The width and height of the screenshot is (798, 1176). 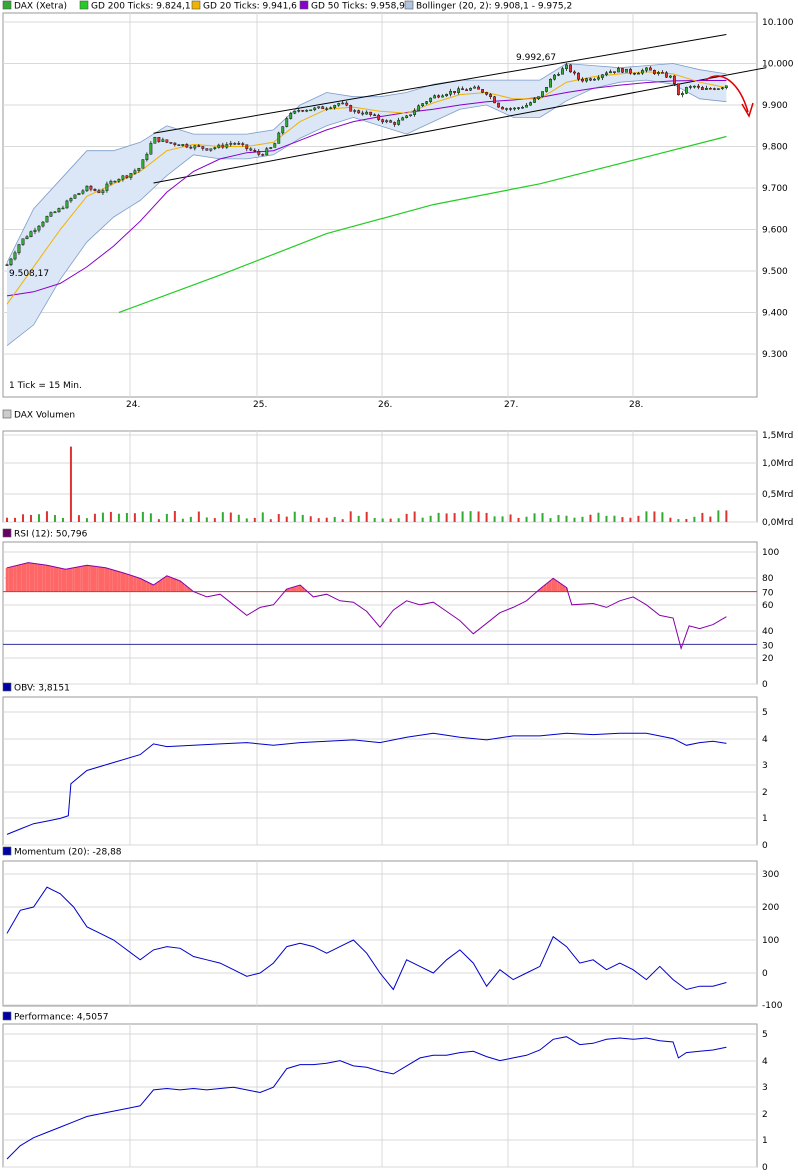 I want to click on volume-panel-y-tick-label: 1,0Mrd, so click(x=777, y=464).